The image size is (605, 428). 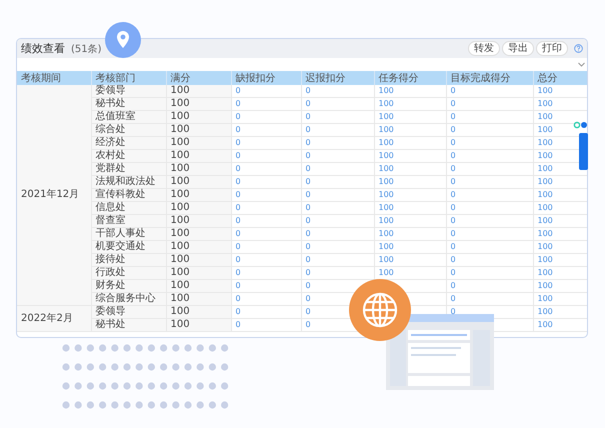 What do you see at coordinates (116, 116) in the screenshot?
I see `table-cell: 总值班室` at bounding box center [116, 116].